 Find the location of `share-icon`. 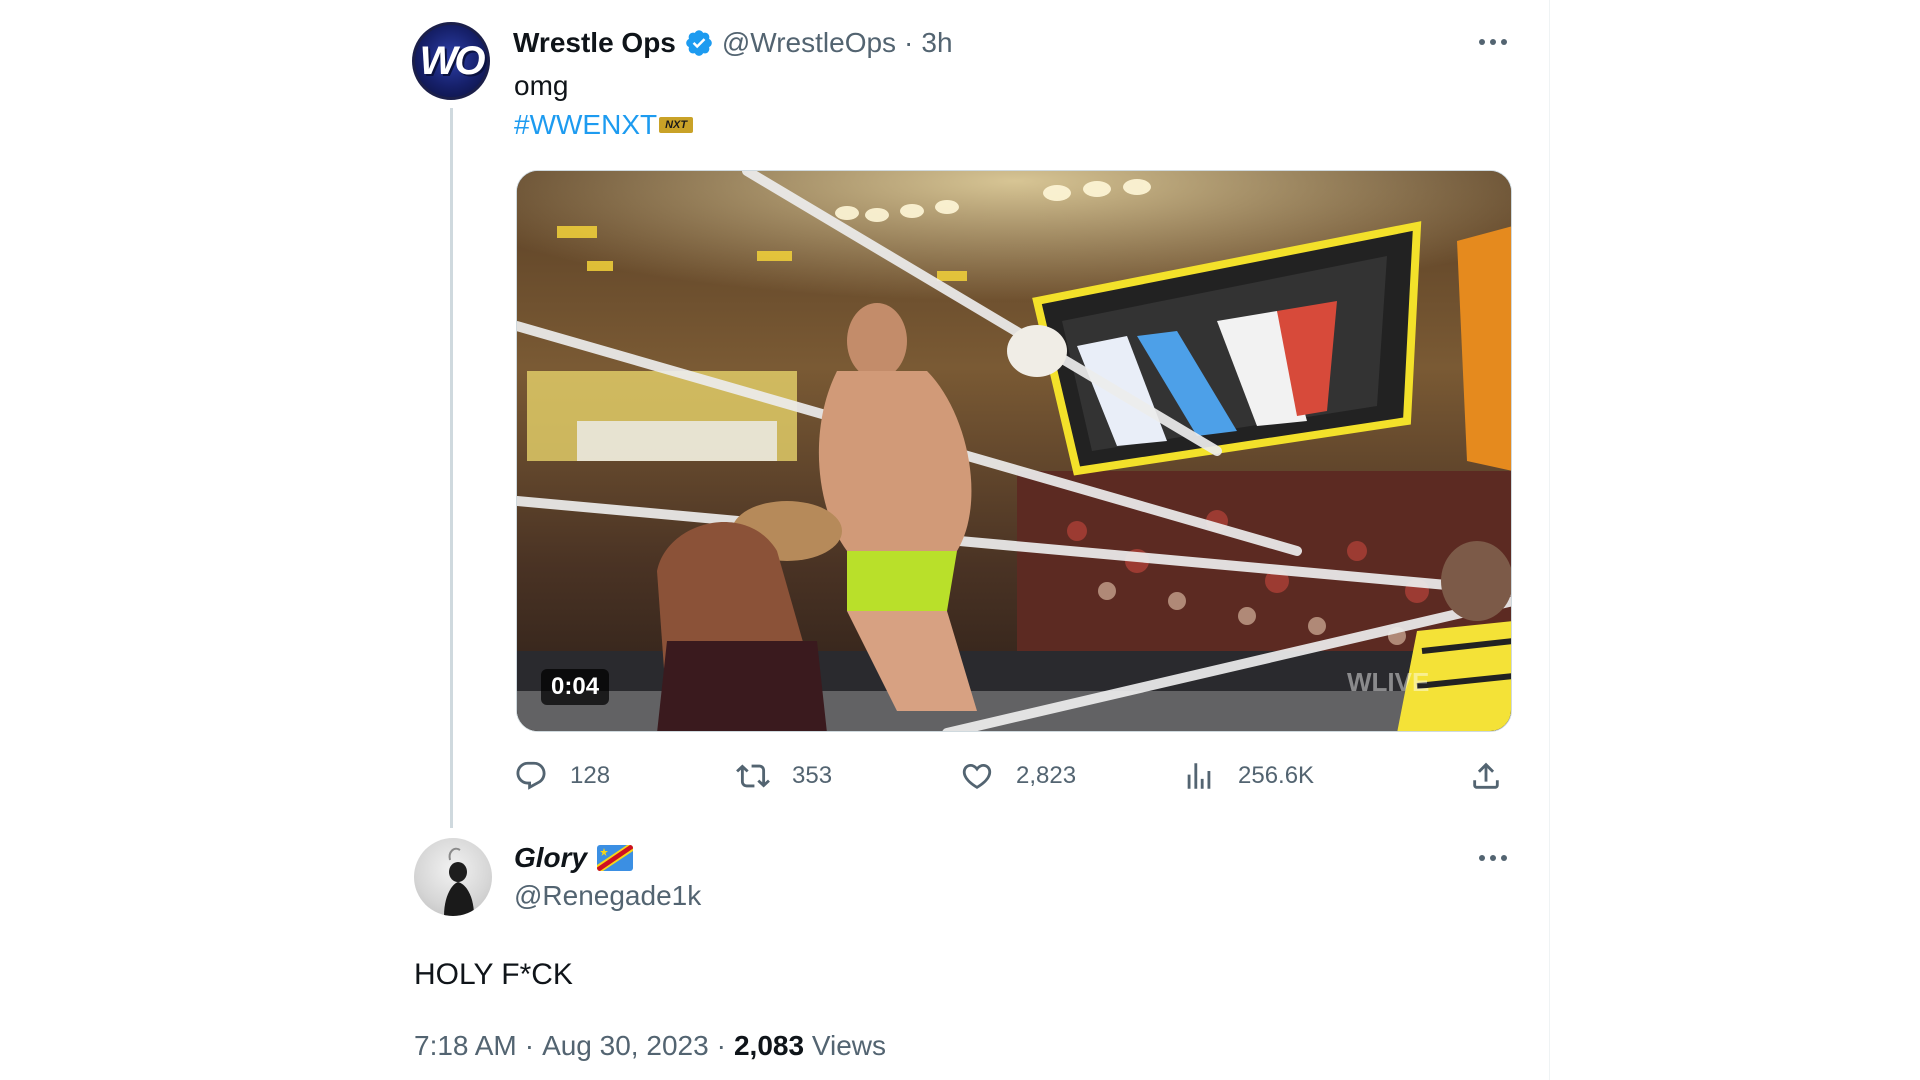

share-icon is located at coordinates (1486, 775).